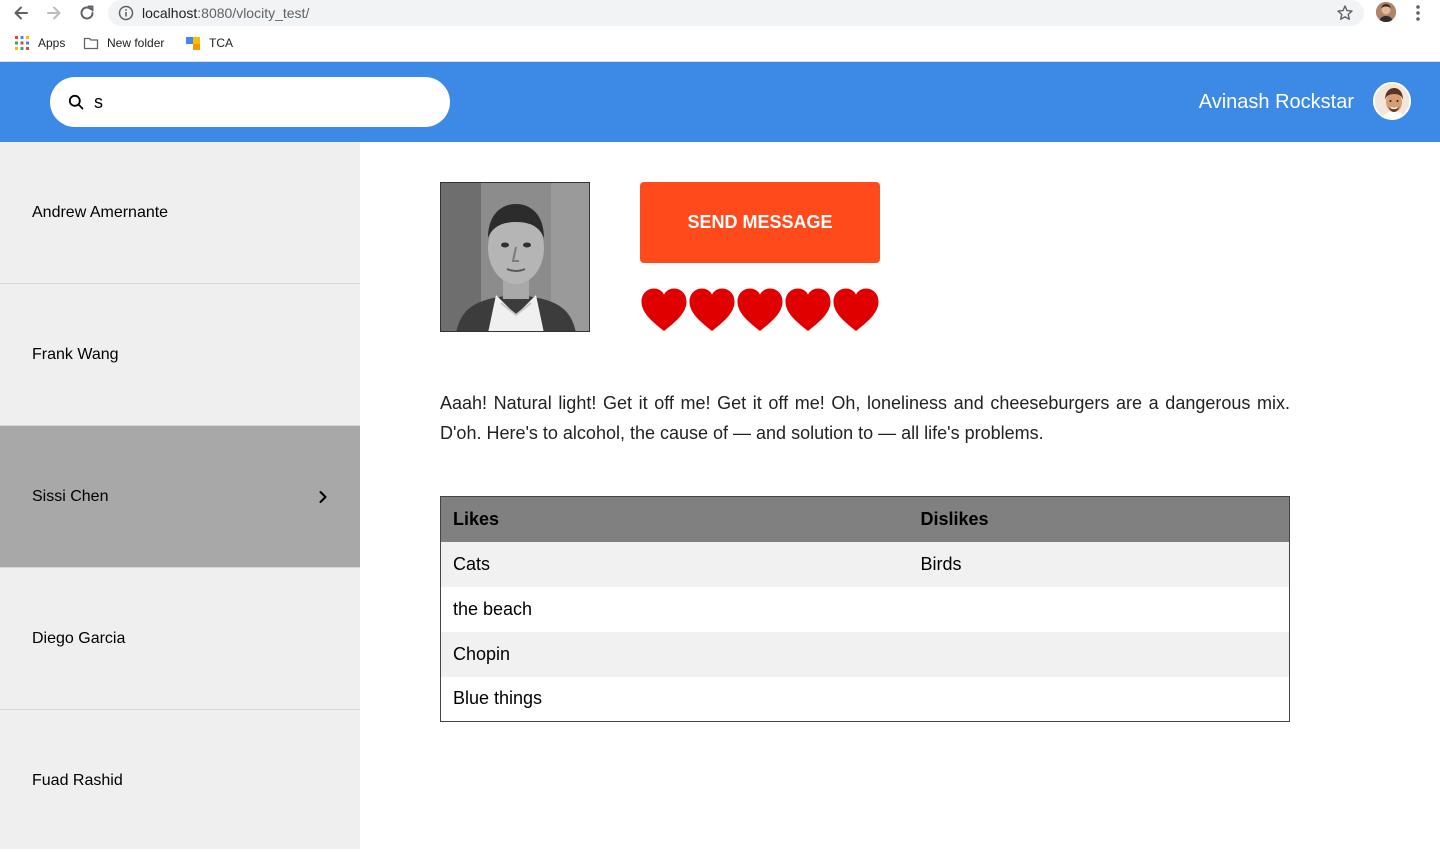 Image resolution: width=1440 pixels, height=852 pixels. I want to click on heart-rating, so click(760, 310).